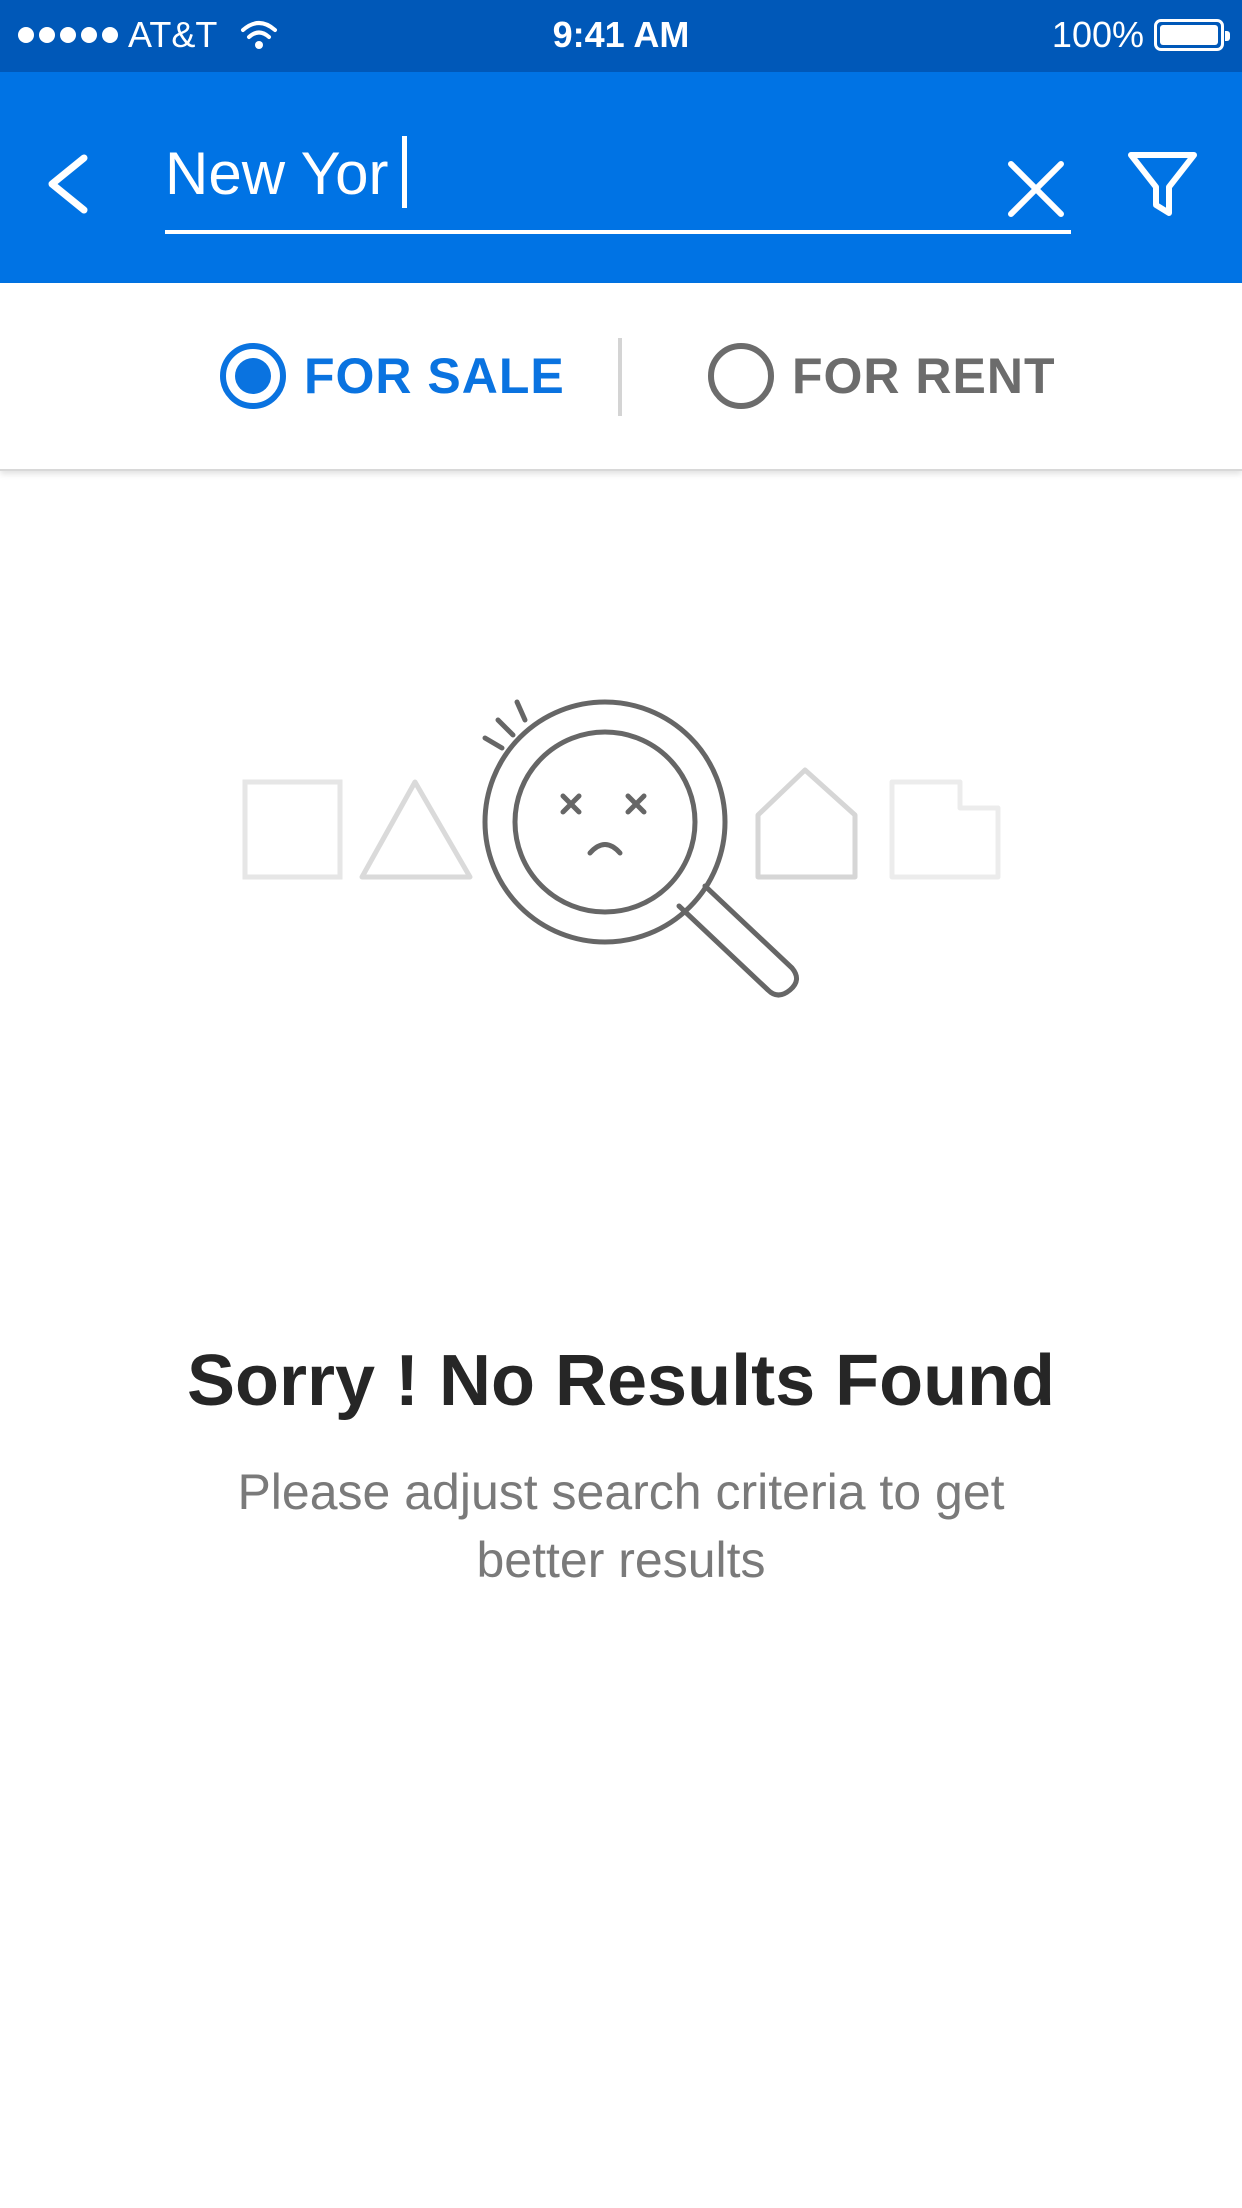 The height and width of the screenshot is (2208, 1242). Describe the element at coordinates (640, 848) in the screenshot. I see `magnifier-icon` at that location.